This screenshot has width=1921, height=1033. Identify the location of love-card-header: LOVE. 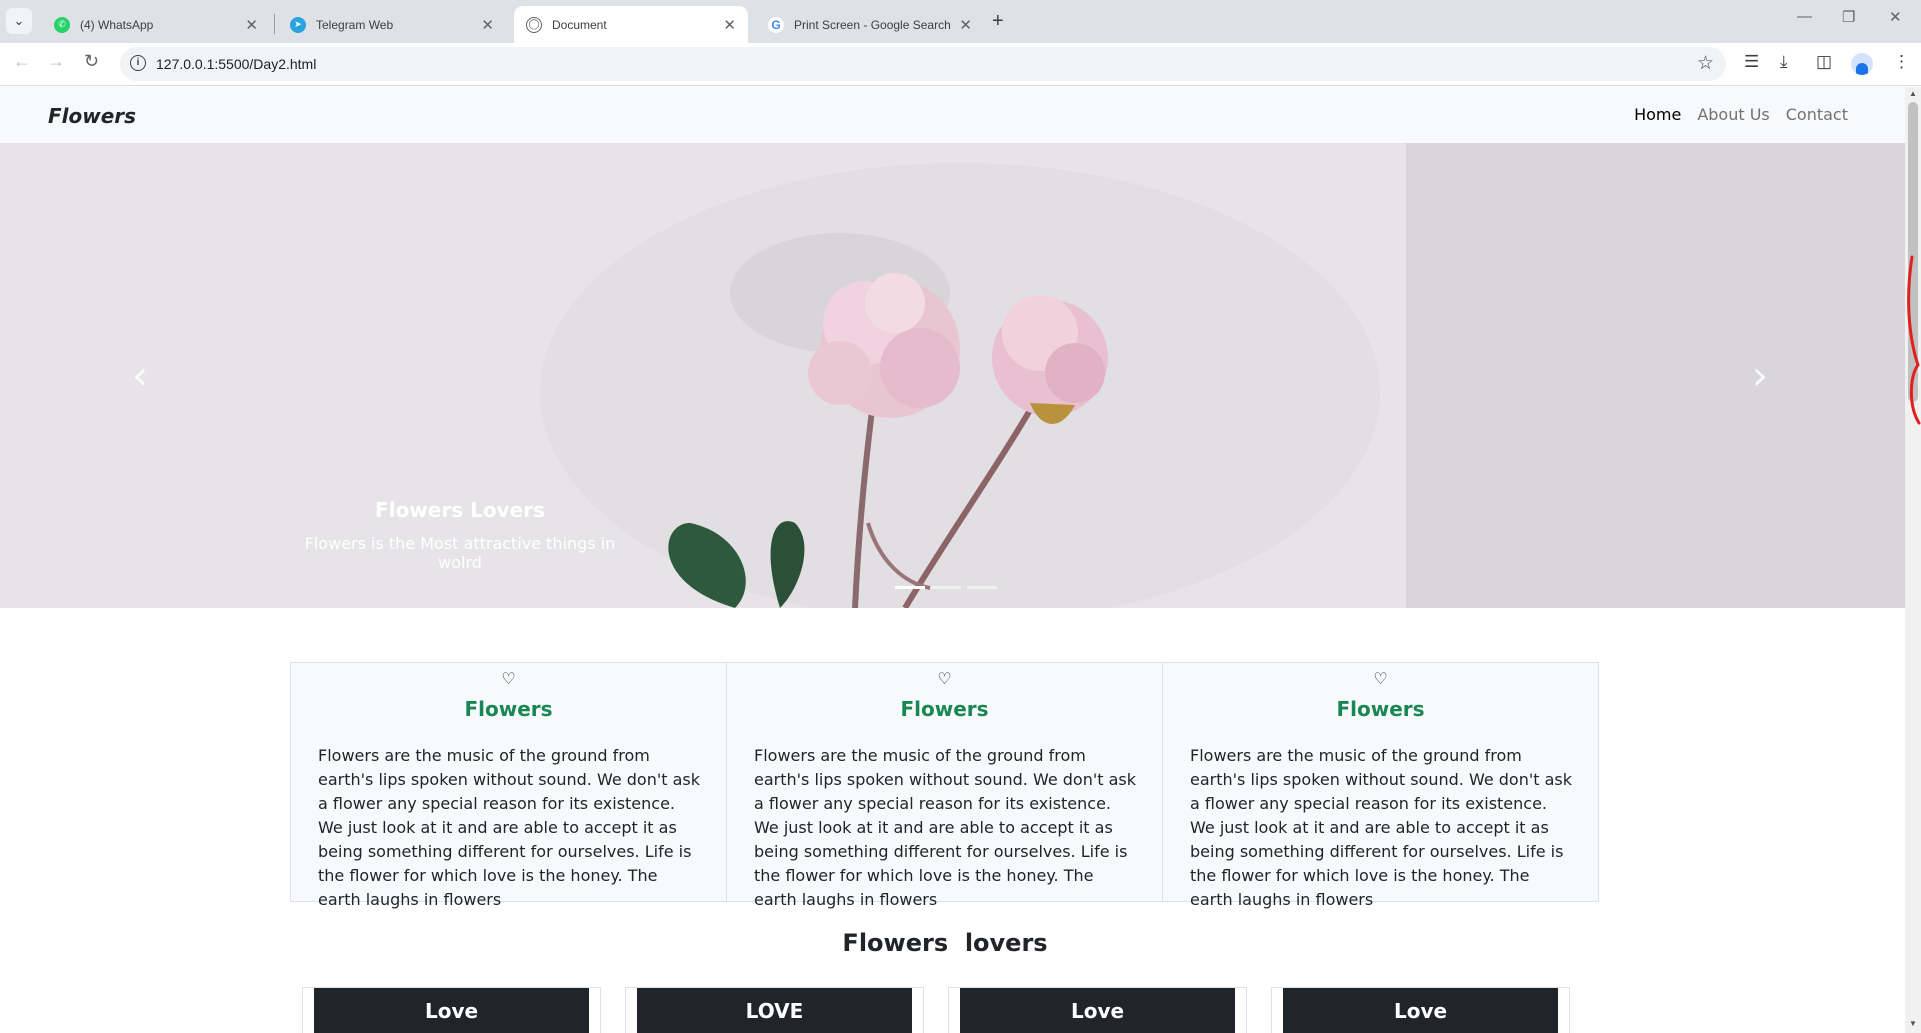
(774, 1010).